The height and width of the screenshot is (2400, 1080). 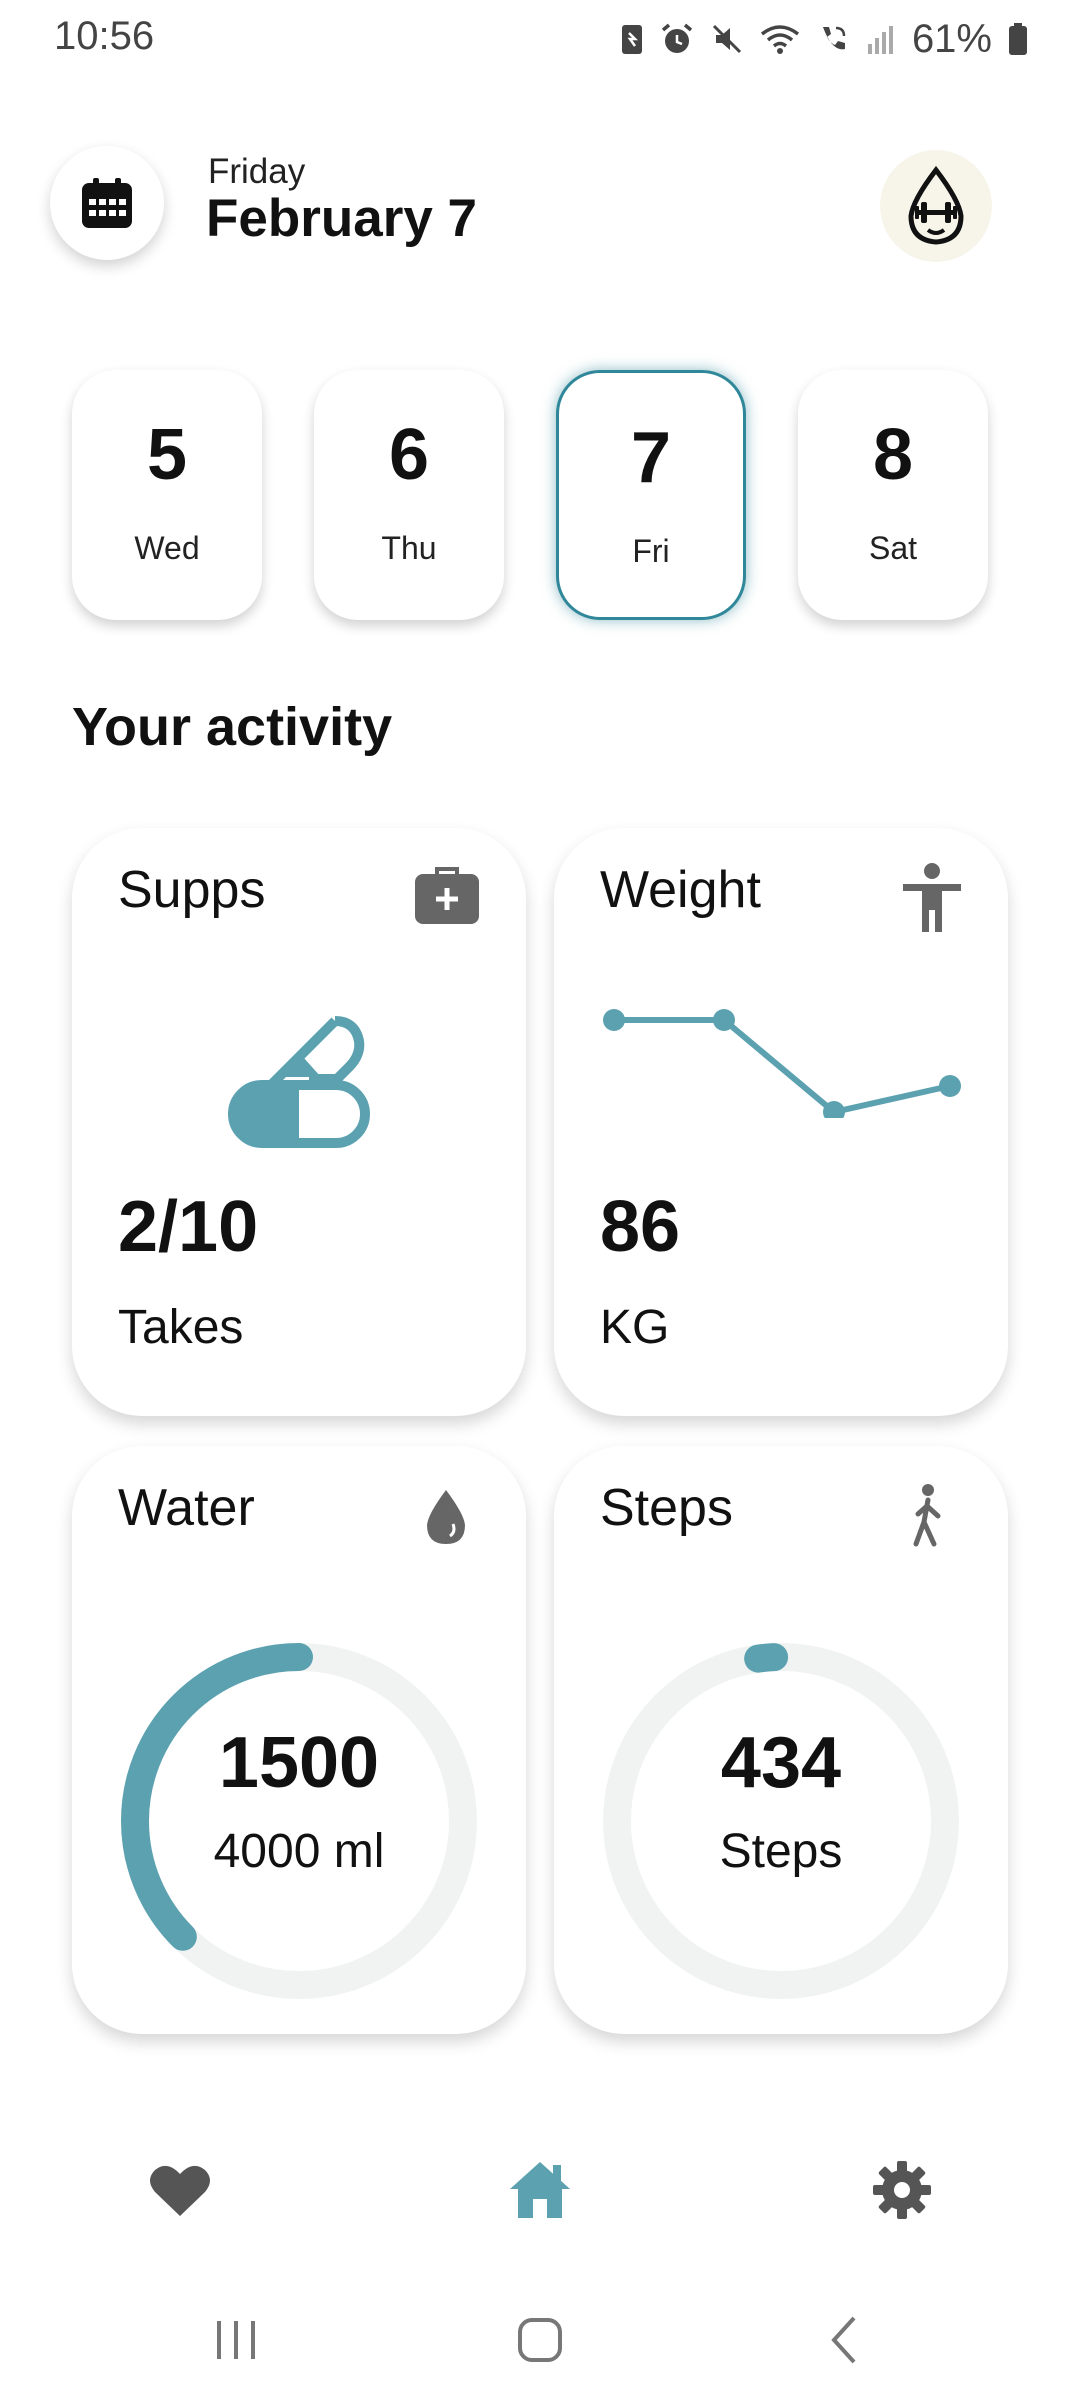 What do you see at coordinates (651, 458) in the screenshot?
I see `day-number: 7` at bounding box center [651, 458].